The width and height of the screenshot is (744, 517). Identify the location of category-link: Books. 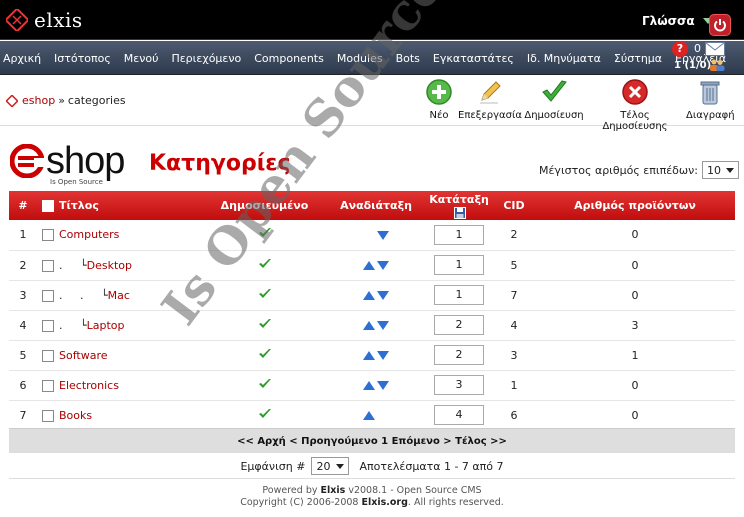
(75, 415).